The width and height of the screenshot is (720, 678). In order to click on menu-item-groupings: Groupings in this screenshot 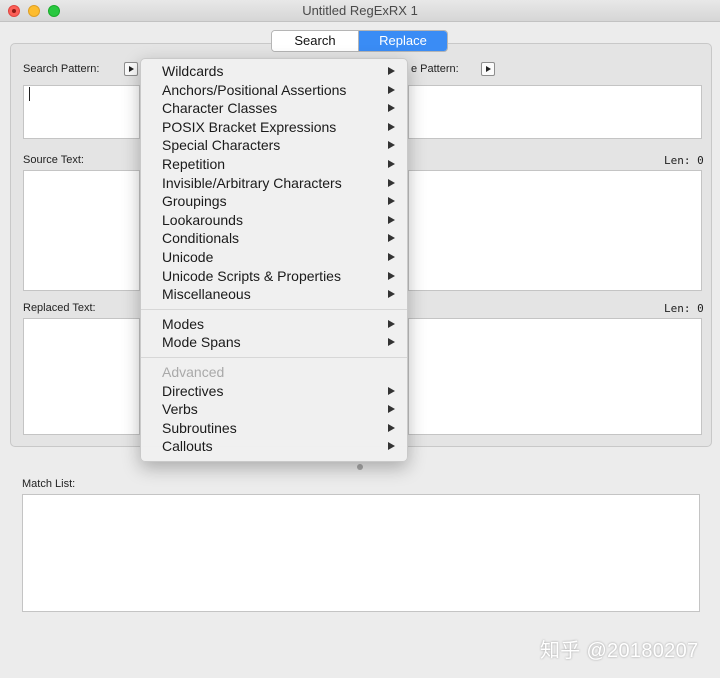, I will do `click(274, 201)`.